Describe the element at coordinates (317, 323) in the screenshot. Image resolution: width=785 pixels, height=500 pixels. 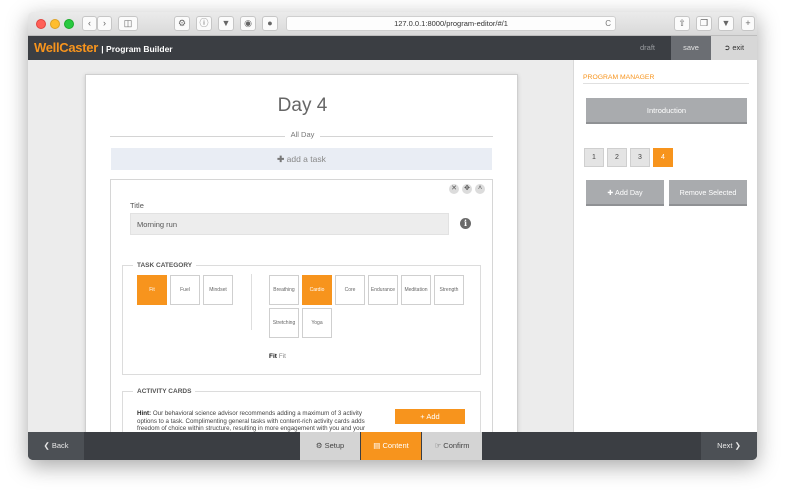
I see `subcategory-yoga-button: Yoga` at that location.